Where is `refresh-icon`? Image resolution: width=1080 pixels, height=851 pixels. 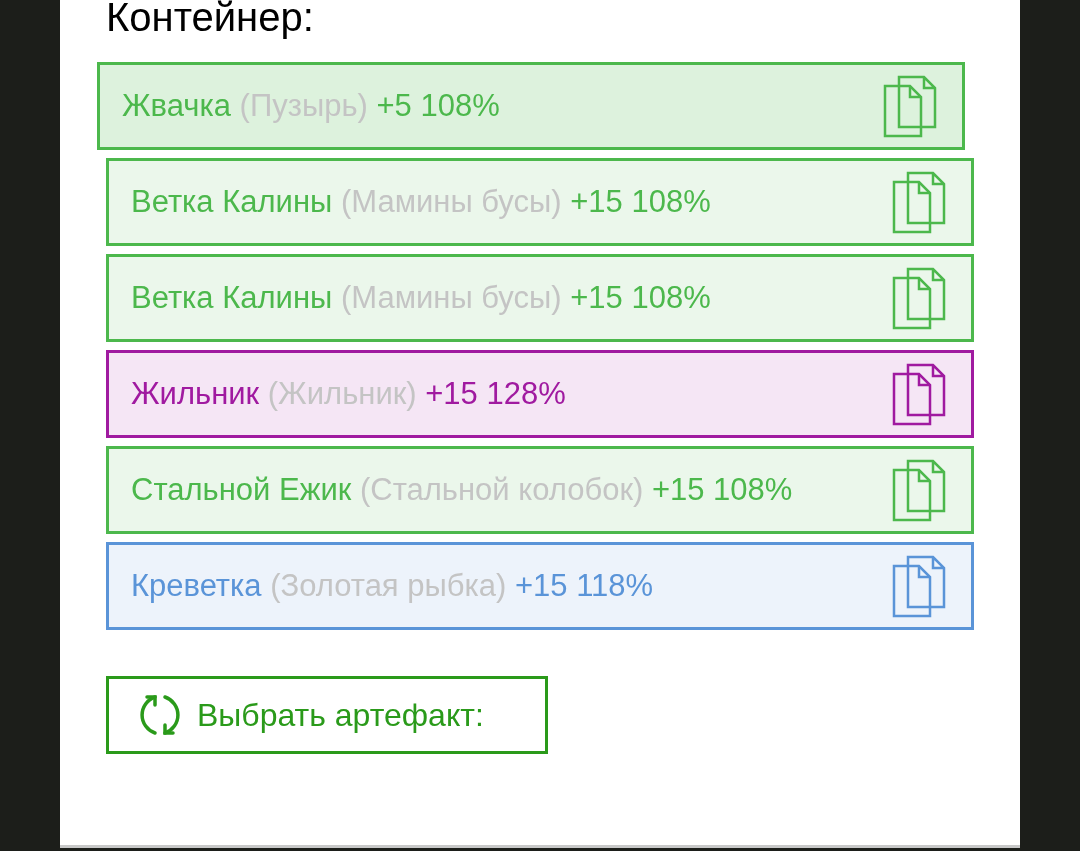 refresh-icon is located at coordinates (160, 715).